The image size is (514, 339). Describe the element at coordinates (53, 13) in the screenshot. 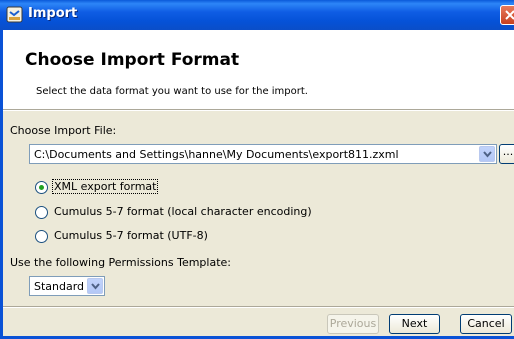

I see `window-title: Import` at that location.